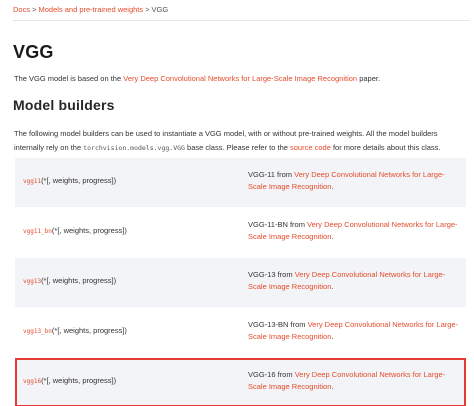  I want to click on builder-signature: vgg16(*[, weights, progress]), so click(69, 380).